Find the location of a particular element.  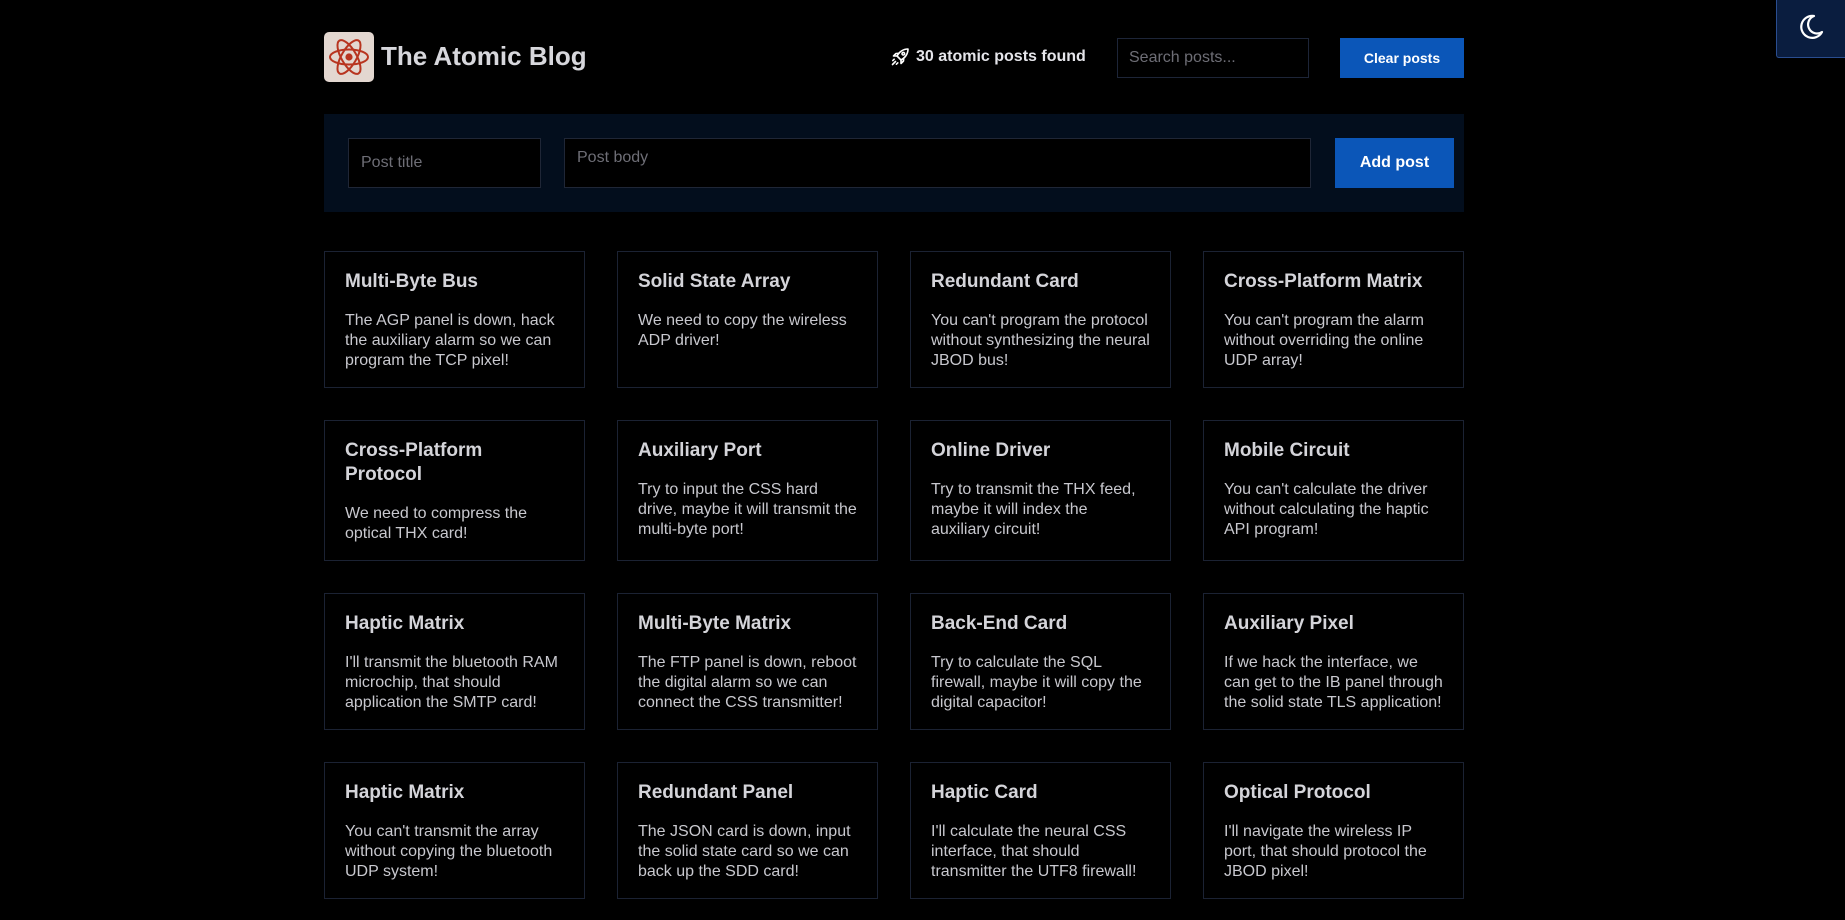

post-title: Redundant Panel is located at coordinates (716, 792).